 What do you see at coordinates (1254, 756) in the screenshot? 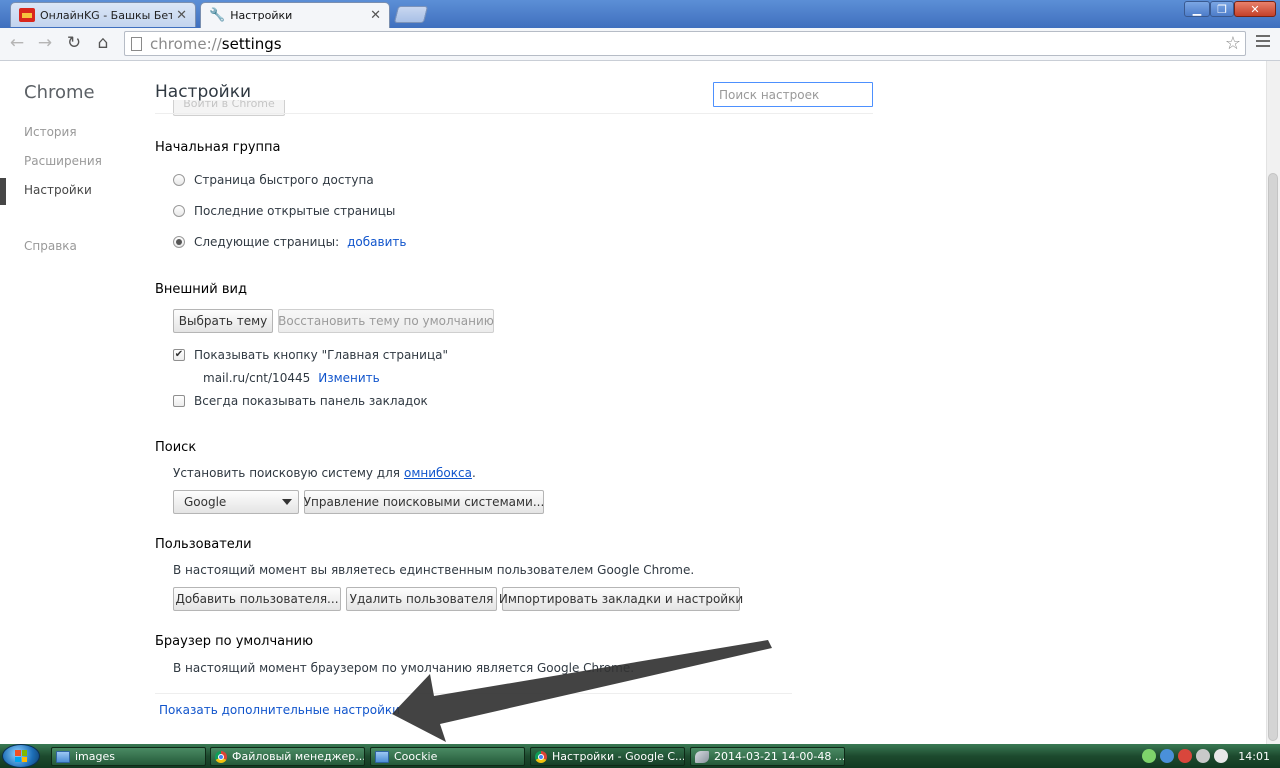
I see `taskbar-clock: 14:01` at bounding box center [1254, 756].